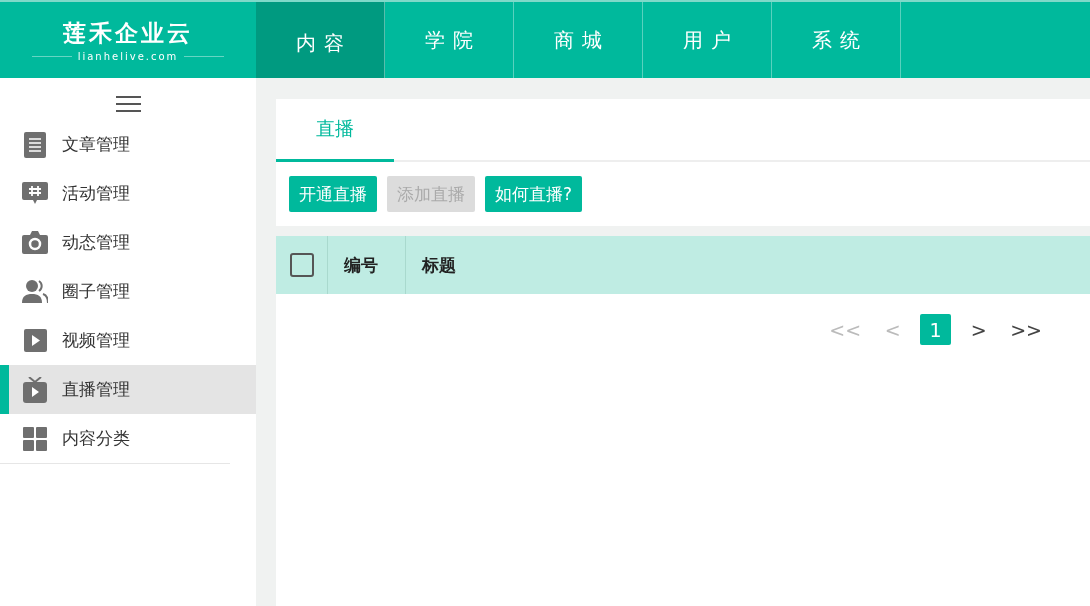  What do you see at coordinates (534, 194) in the screenshot?
I see `action-button: 如何直播?` at bounding box center [534, 194].